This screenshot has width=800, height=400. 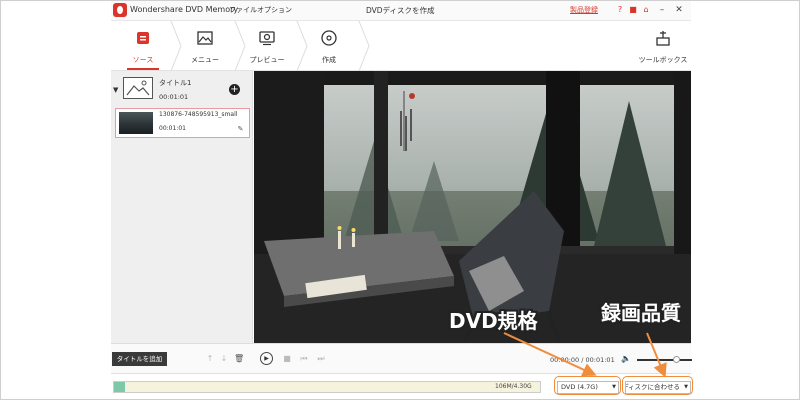 I want to click on annotation-dvd-spec: DVD規格, so click(x=493, y=321).